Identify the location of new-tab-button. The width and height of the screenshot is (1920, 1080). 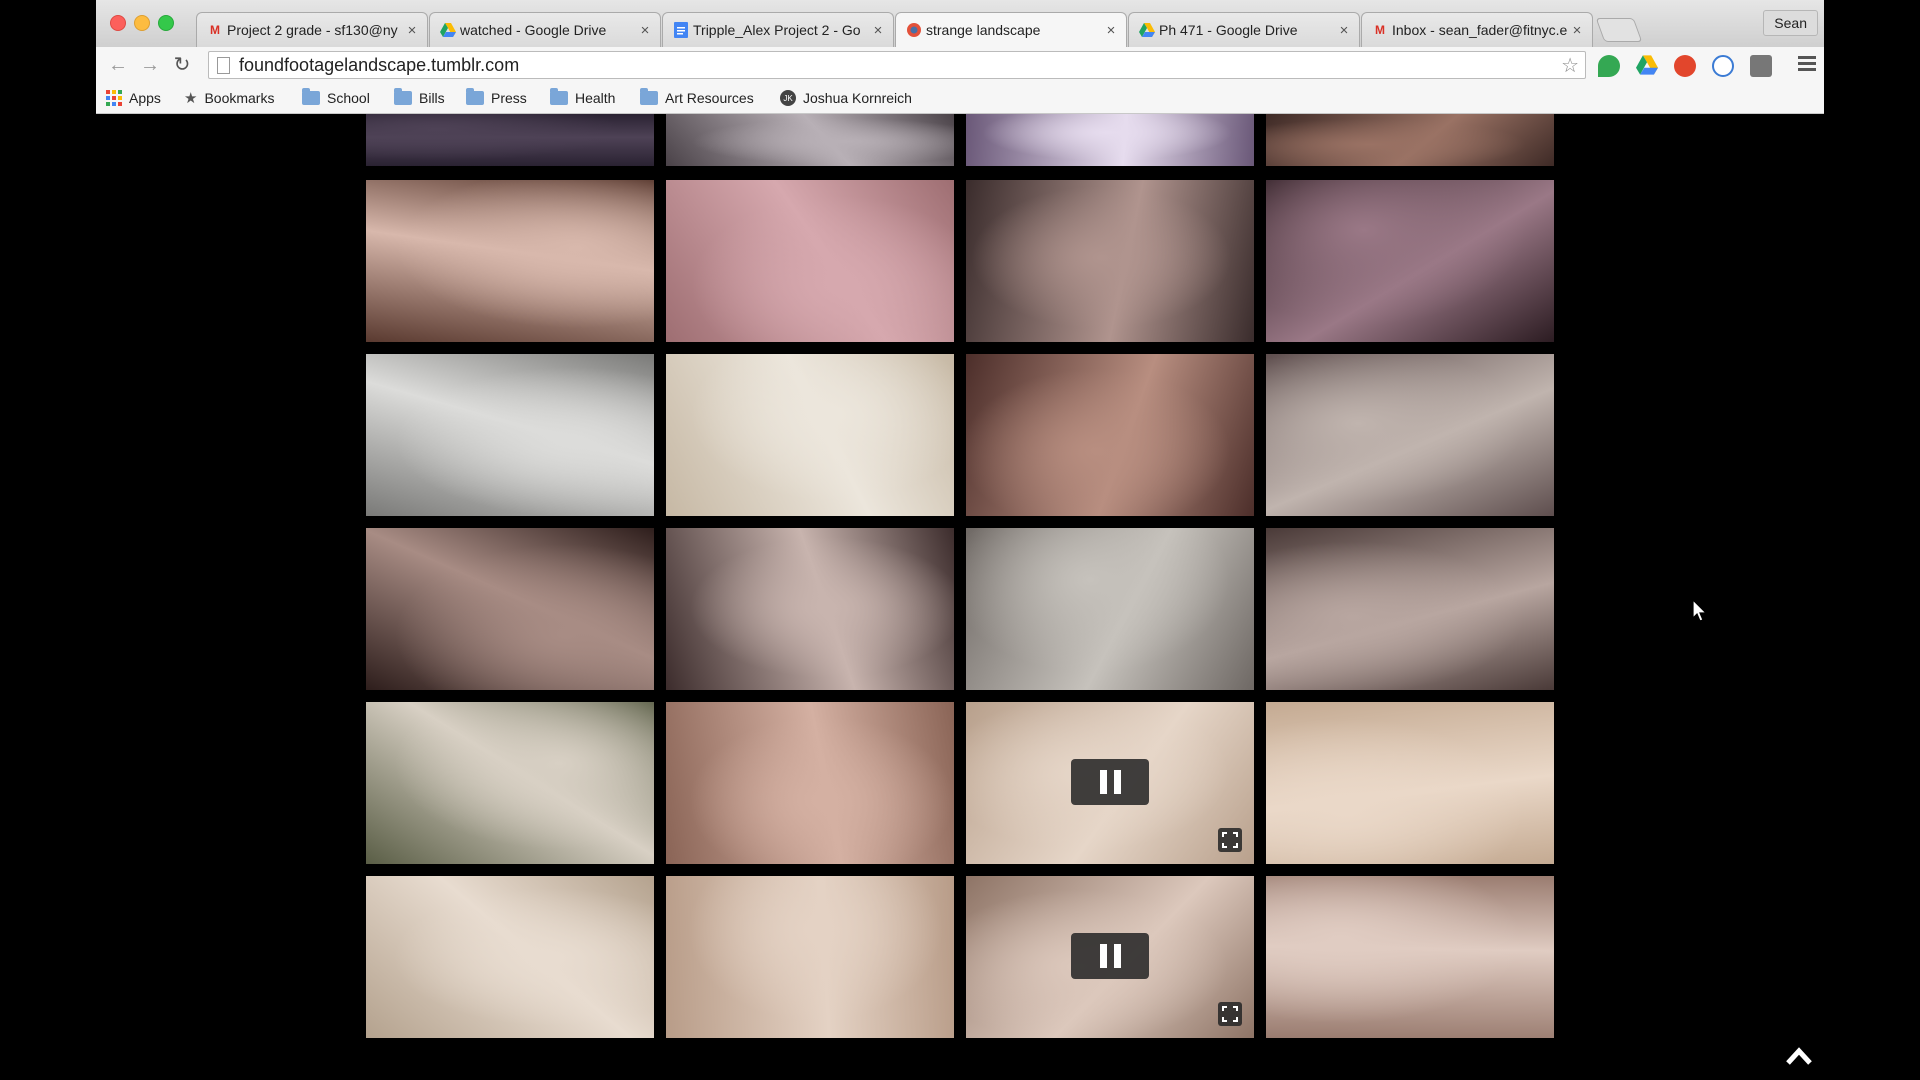
(1619, 30).